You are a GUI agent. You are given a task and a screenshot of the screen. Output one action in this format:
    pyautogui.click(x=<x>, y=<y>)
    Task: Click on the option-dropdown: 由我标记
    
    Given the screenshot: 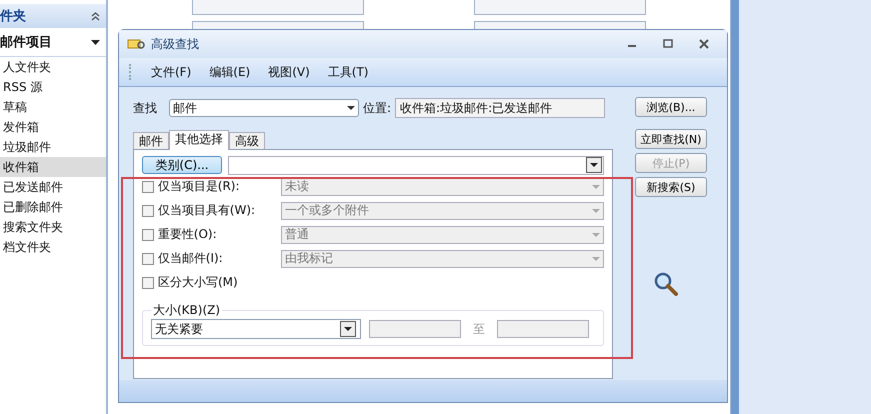 What is the action you would take?
    pyautogui.click(x=442, y=259)
    